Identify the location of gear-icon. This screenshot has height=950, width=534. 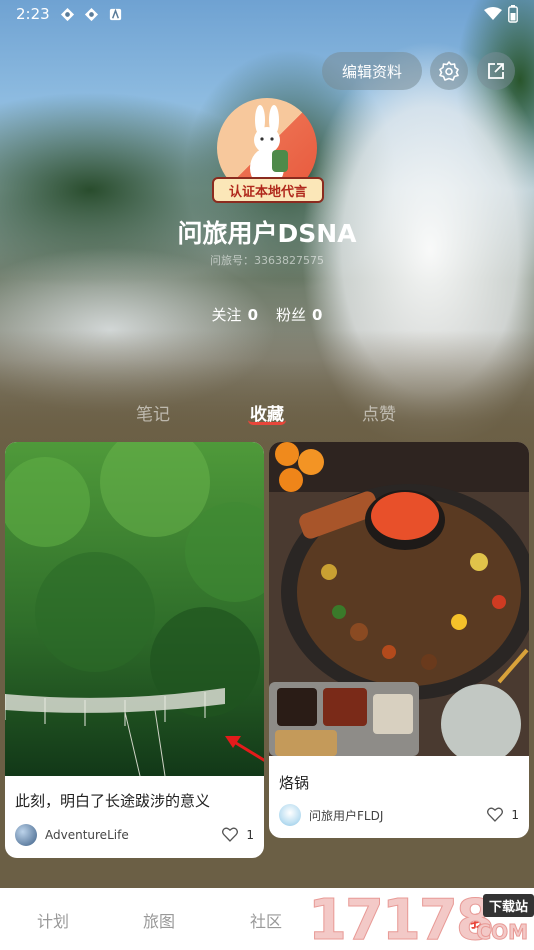
(449, 71).